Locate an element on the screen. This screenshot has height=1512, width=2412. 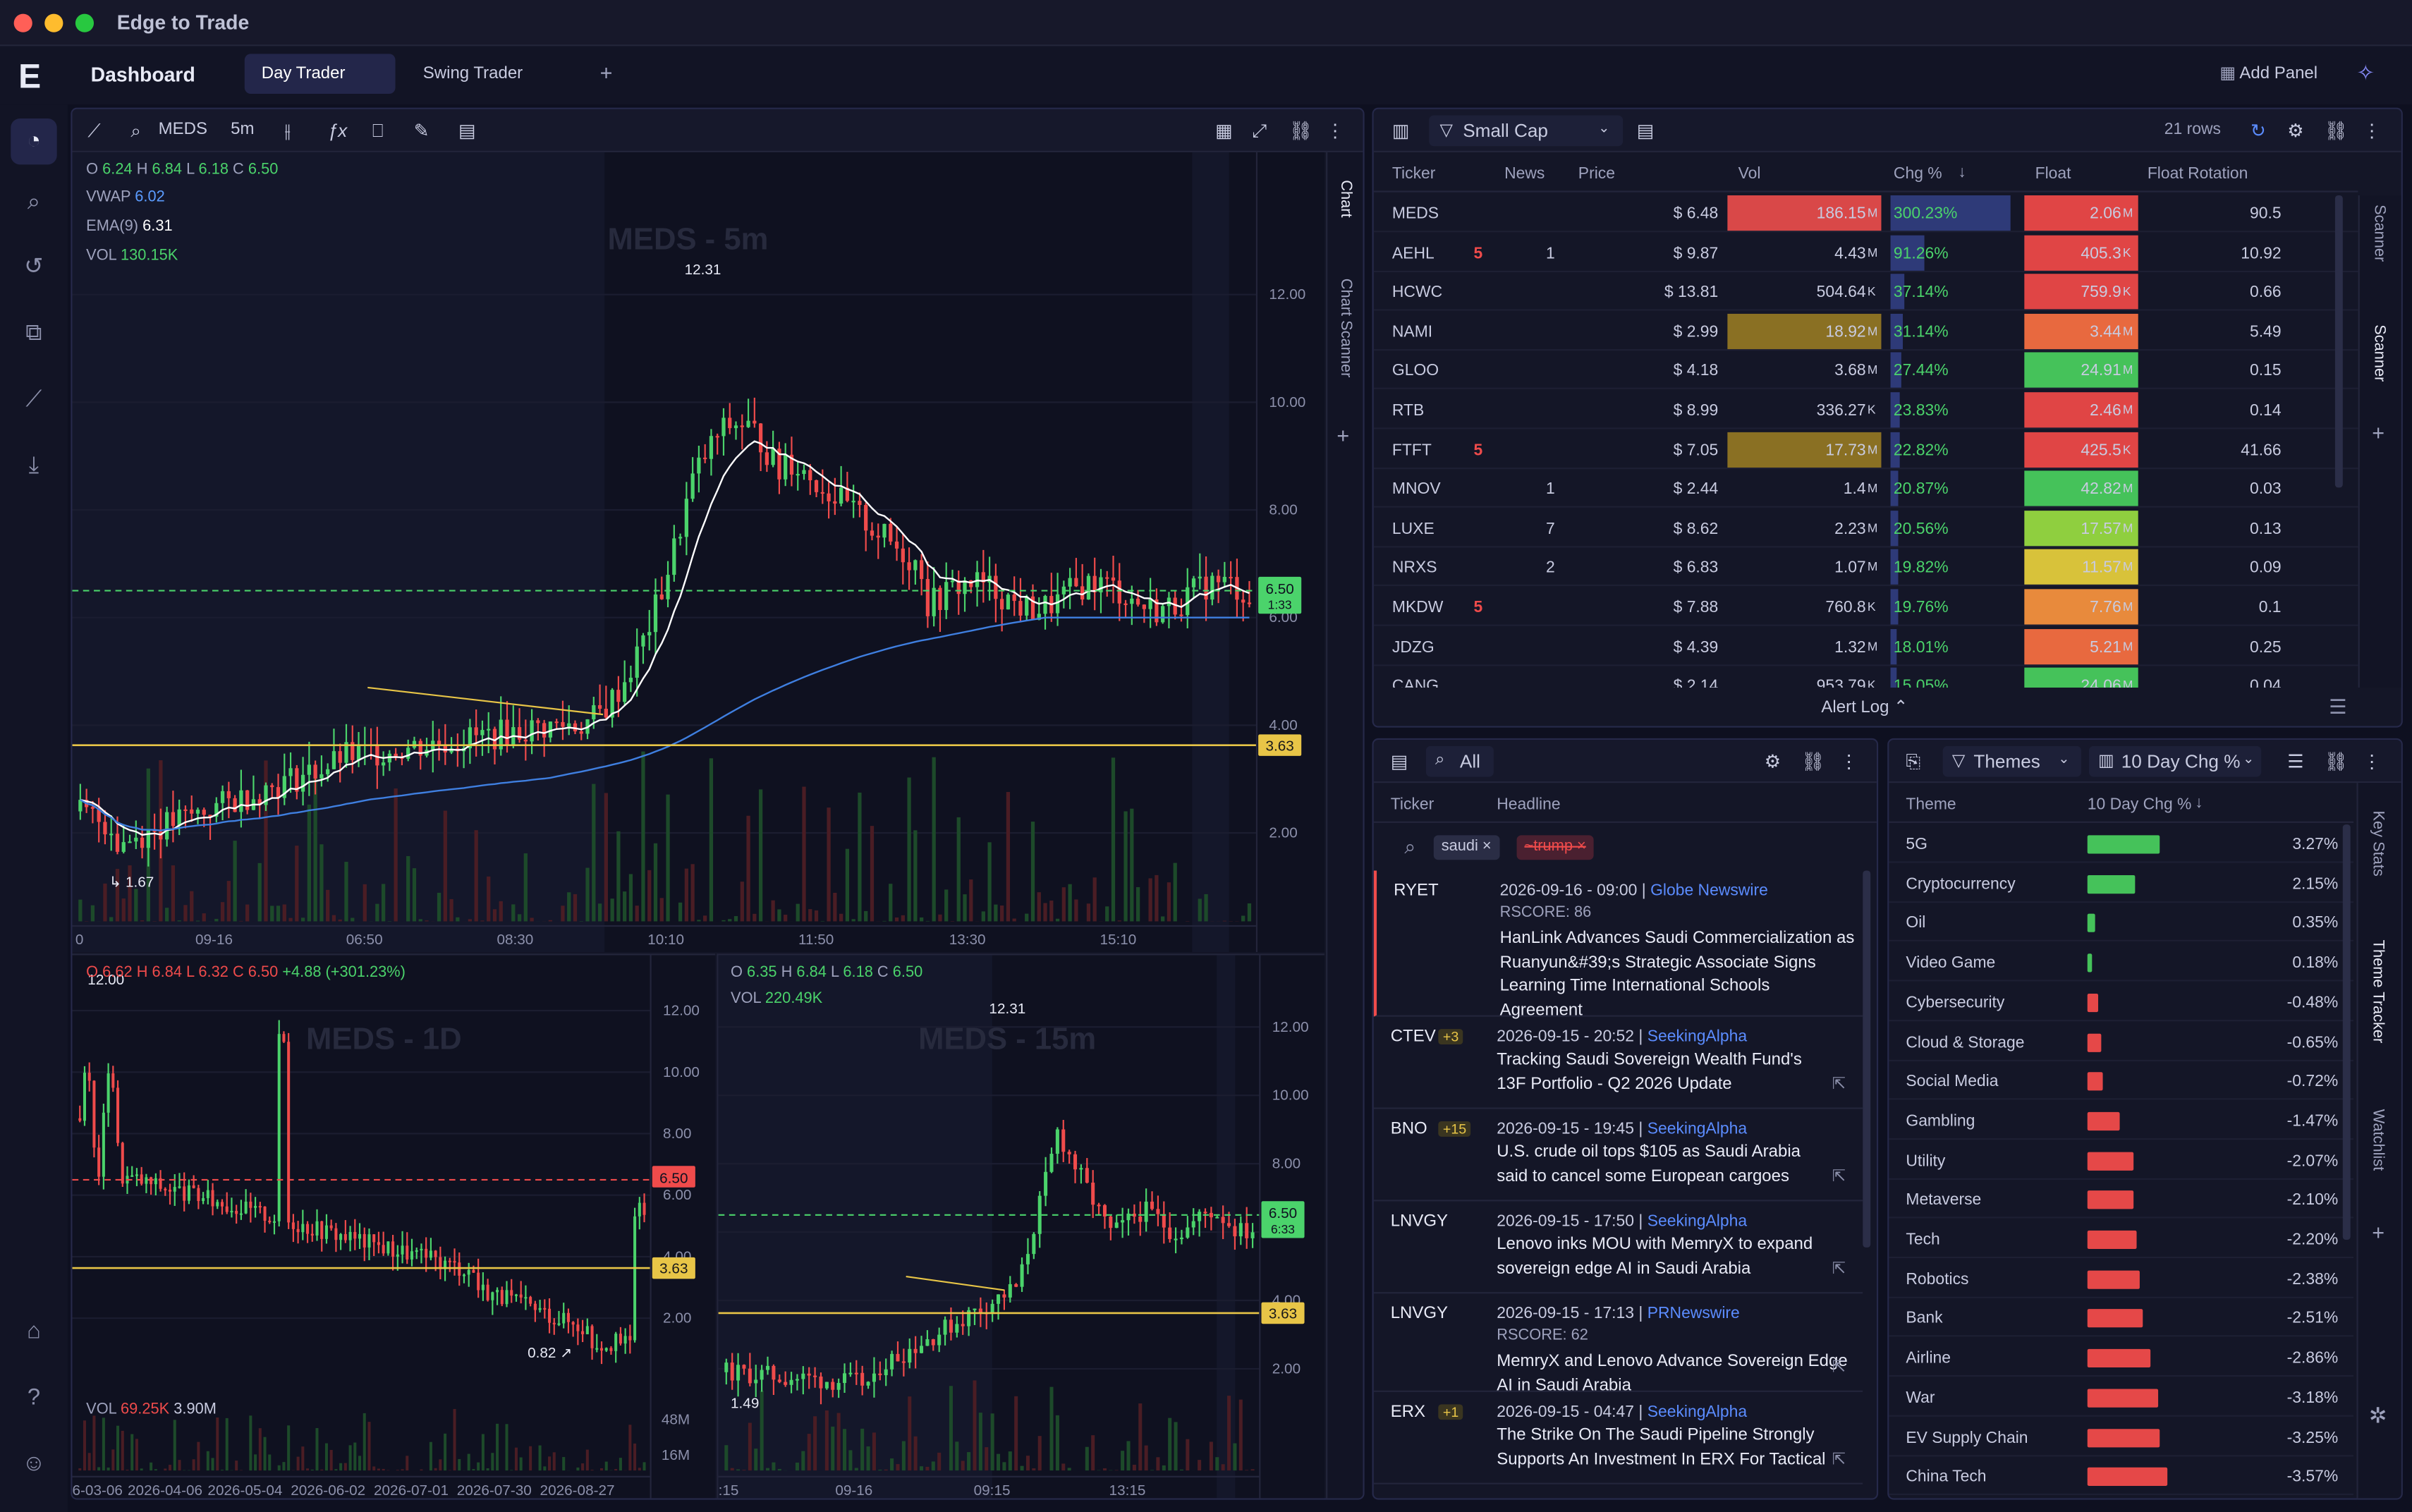
news-headline: Lenovo inks MOU with MemryX to expand is located at coordinates (1655, 1244).